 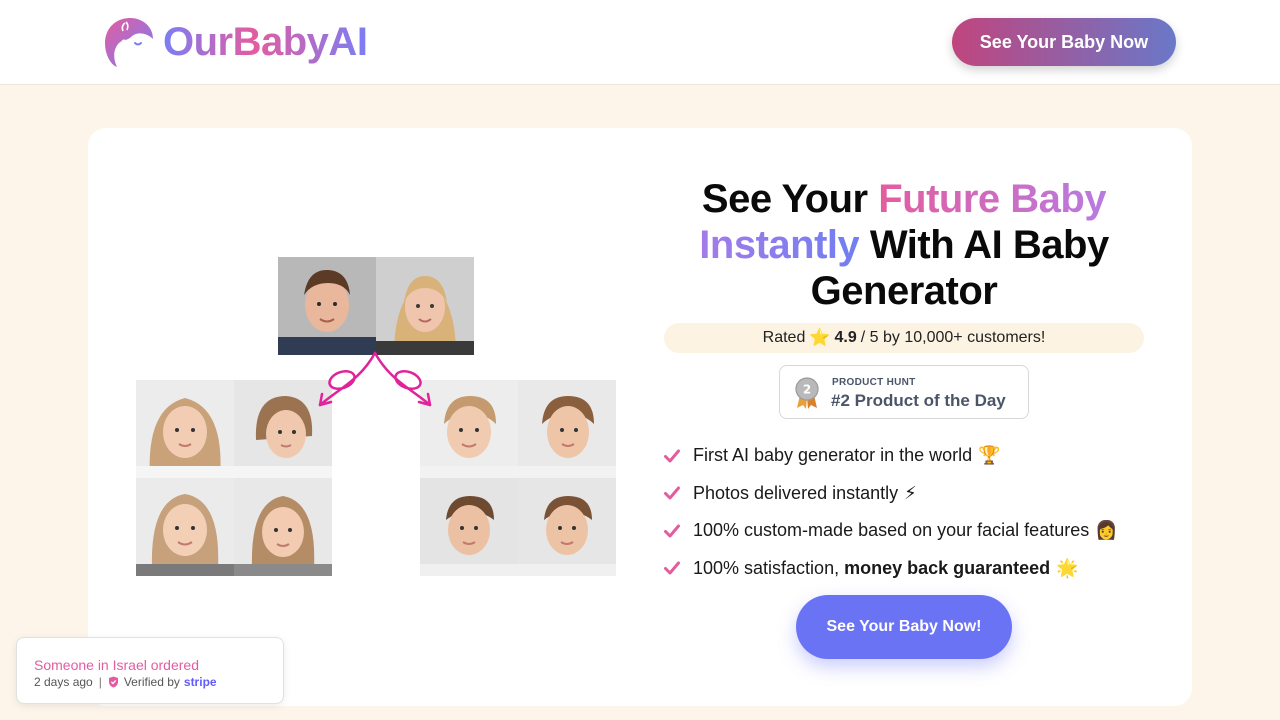 What do you see at coordinates (918, 400) in the screenshot?
I see `product-hunt-title: #2 Product of the Day` at bounding box center [918, 400].